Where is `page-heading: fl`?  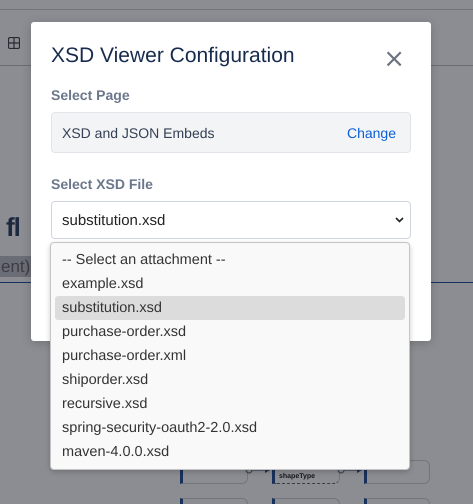 page-heading: fl is located at coordinates (13, 227).